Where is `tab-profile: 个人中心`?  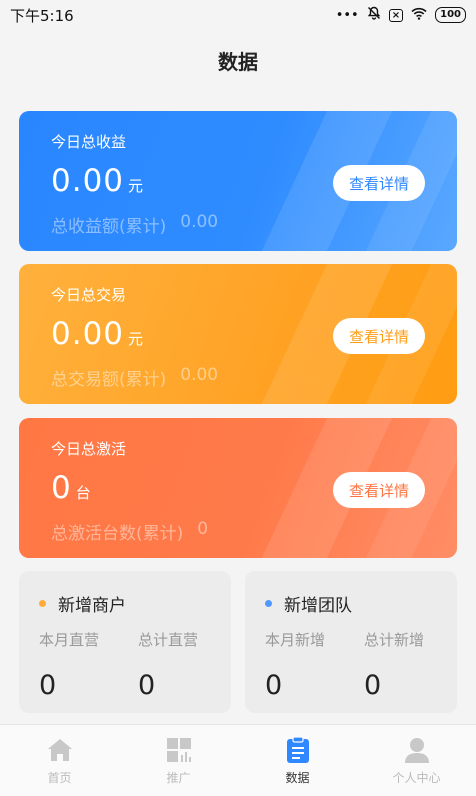
tab-profile: 个人中心 is located at coordinates (416, 760).